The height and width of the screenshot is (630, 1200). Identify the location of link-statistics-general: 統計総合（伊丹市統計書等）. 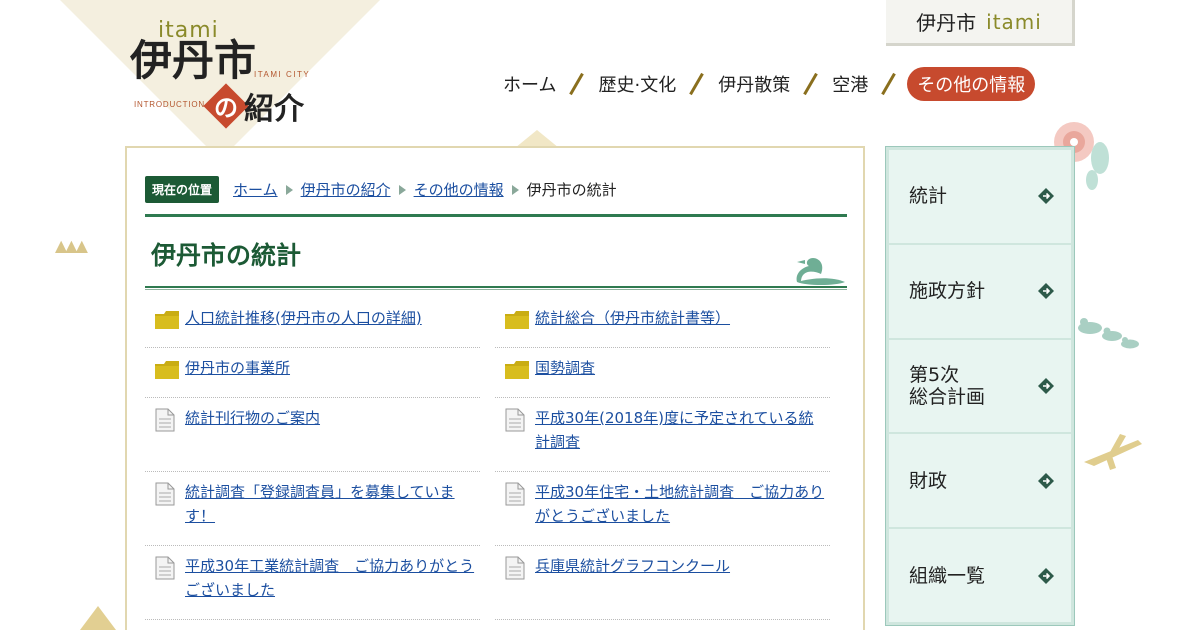
(632, 318).